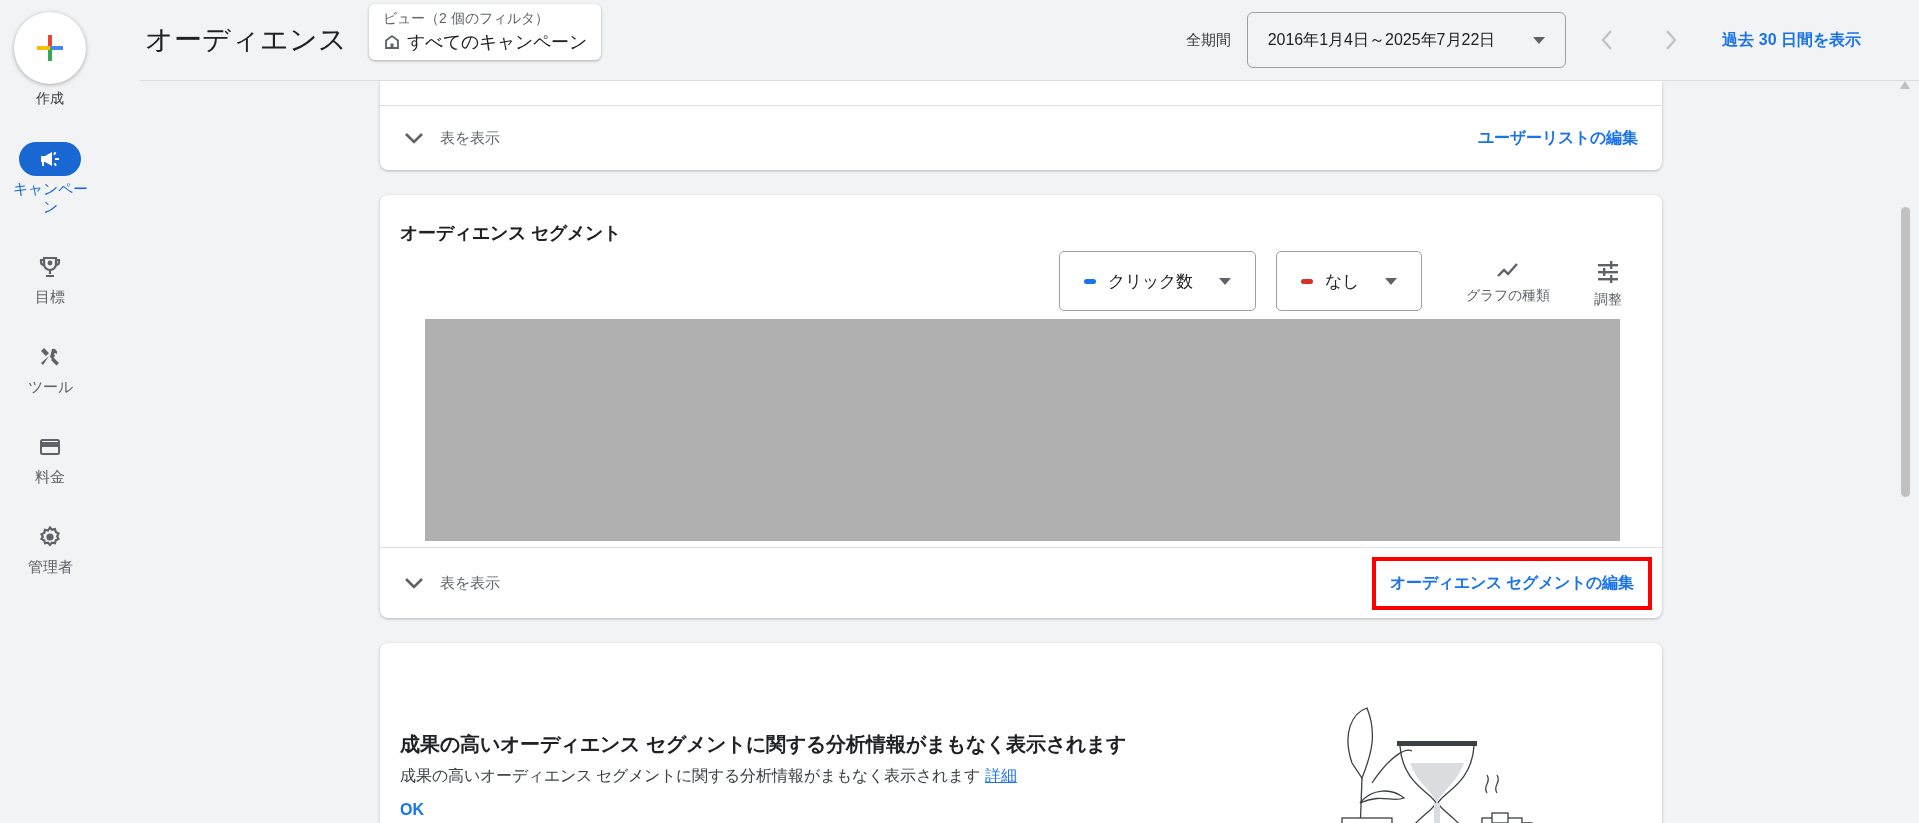  I want to click on insight-description: 成果の高いオーディエンス セグメントに関する分析情報がまもなく表示されます 詳細, so click(709, 776).